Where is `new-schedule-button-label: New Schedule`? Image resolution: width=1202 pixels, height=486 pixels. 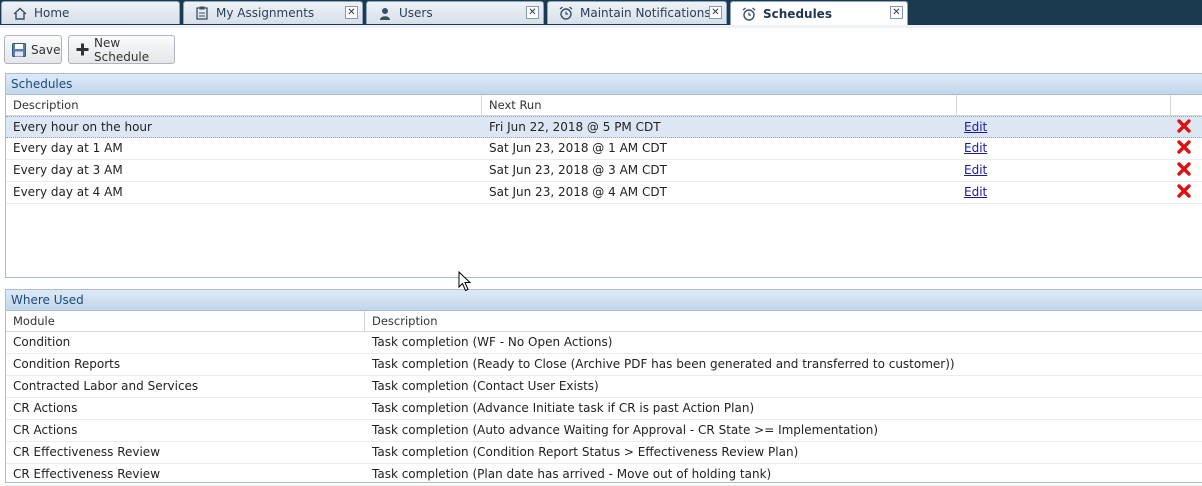
new-schedule-button-label: New Schedule is located at coordinates (122, 49).